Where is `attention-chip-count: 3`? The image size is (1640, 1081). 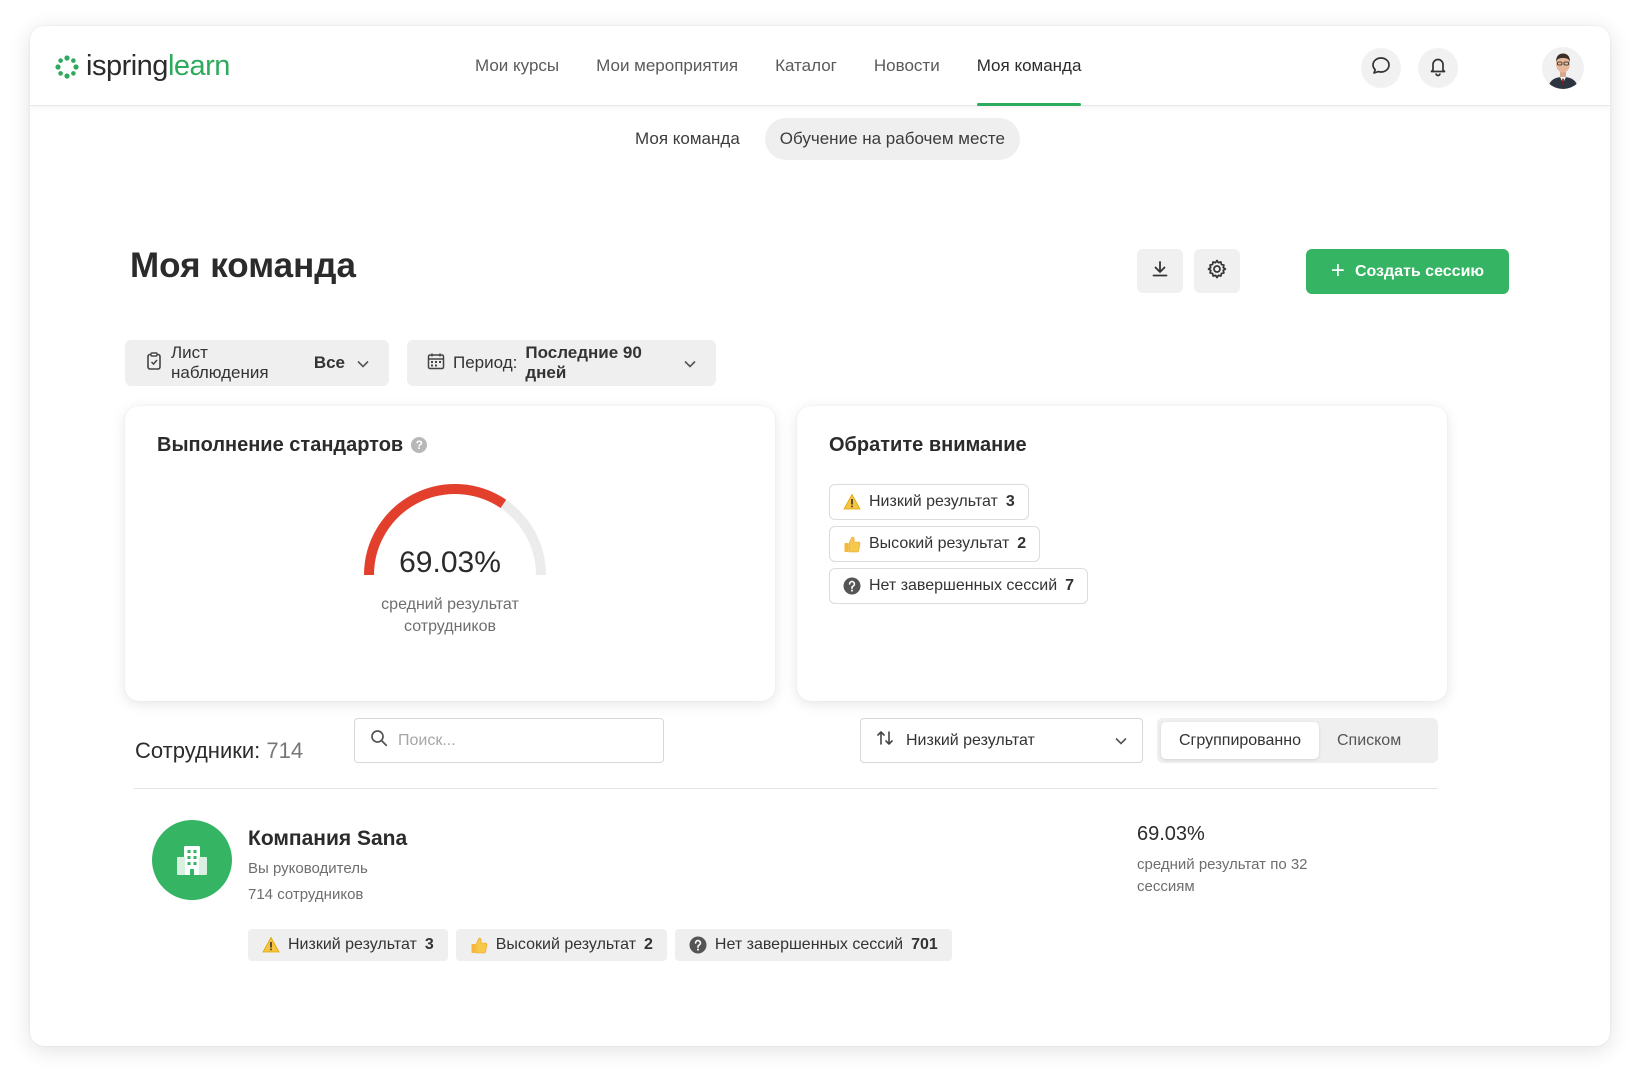
attention-chip-count: 3 is located at coordinates (1010, 501).